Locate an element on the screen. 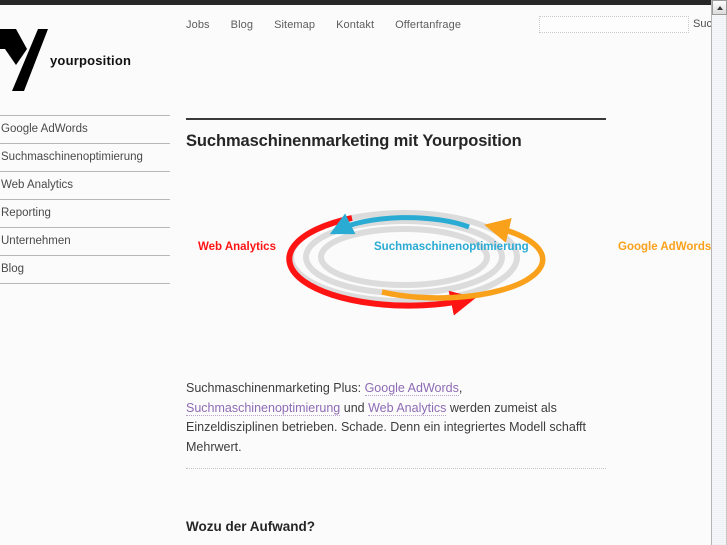 This screenshot has height=545, width=727. link-google-adwords: Google AdWords is located at coordinates (411, 388).